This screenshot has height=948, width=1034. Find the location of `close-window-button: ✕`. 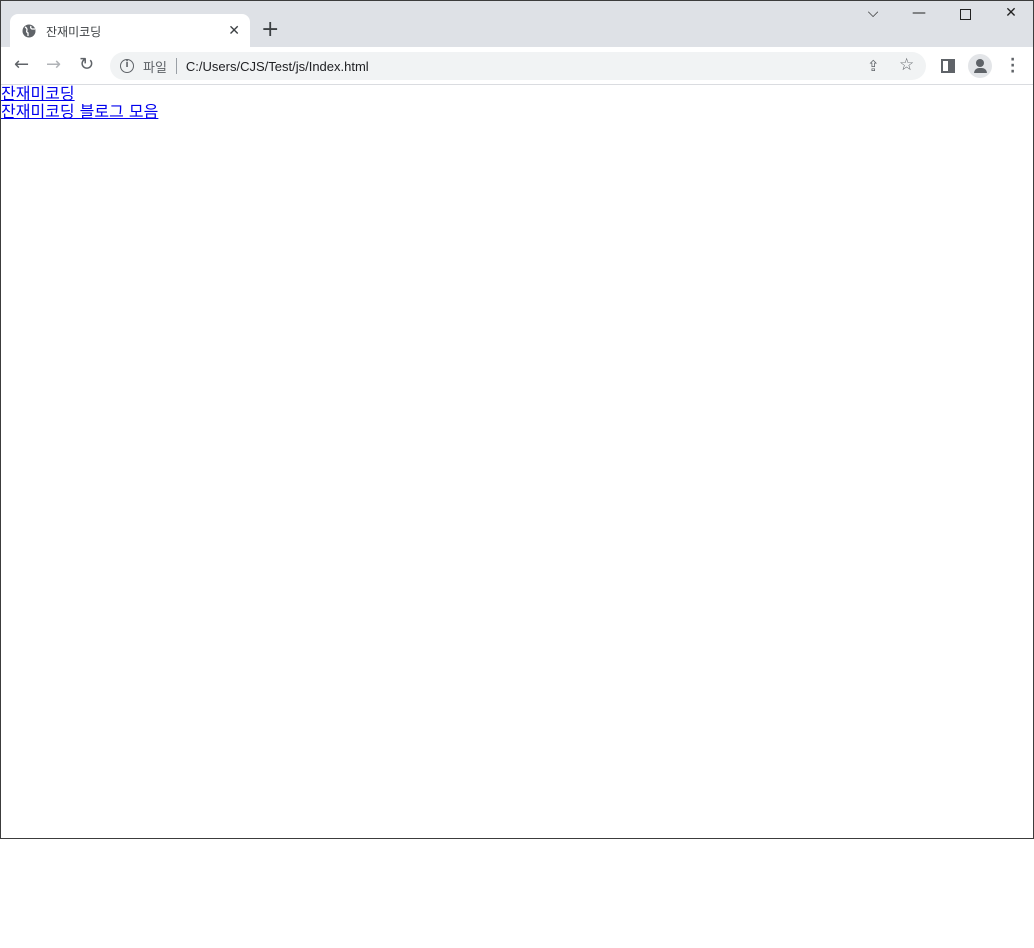

close-window-button: ✕ is located at coordinates (1011, 13).